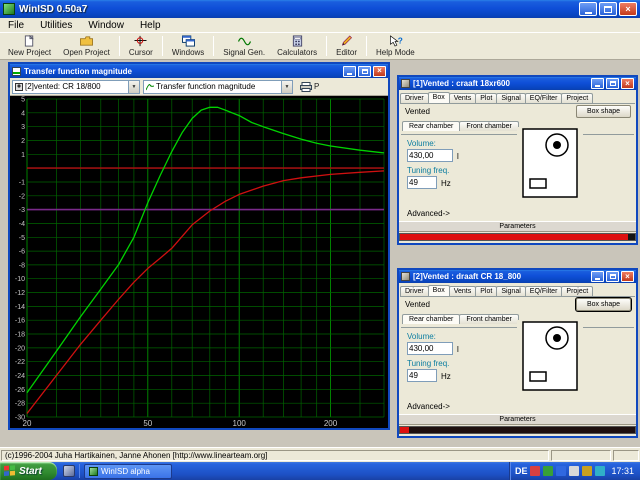 The image size is (640, 480). I want to click on cursor-button: Cursor, so click(141, 46).